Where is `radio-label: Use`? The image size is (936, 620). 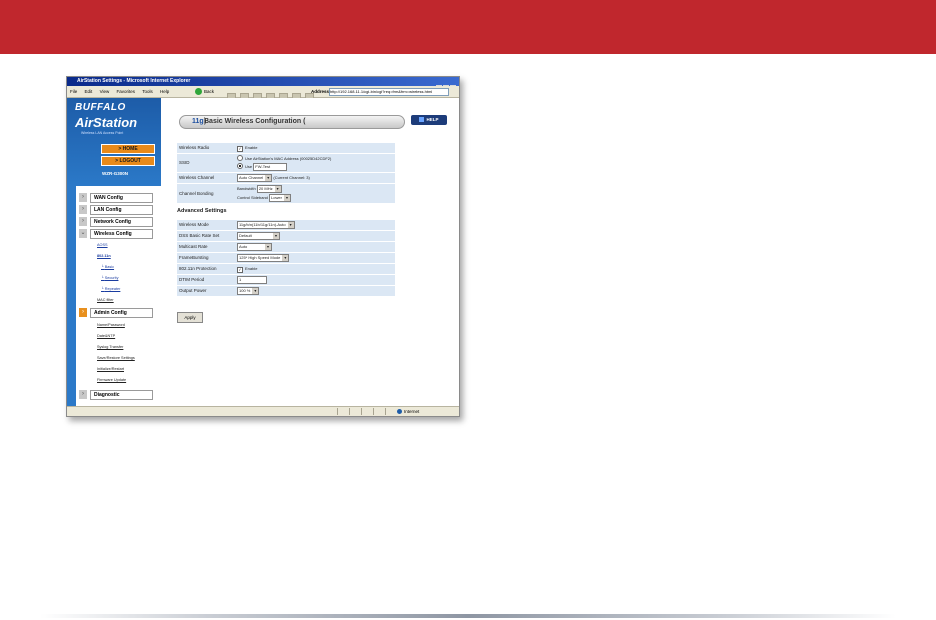 radio-label: Use is located at coordinates (249, 167).